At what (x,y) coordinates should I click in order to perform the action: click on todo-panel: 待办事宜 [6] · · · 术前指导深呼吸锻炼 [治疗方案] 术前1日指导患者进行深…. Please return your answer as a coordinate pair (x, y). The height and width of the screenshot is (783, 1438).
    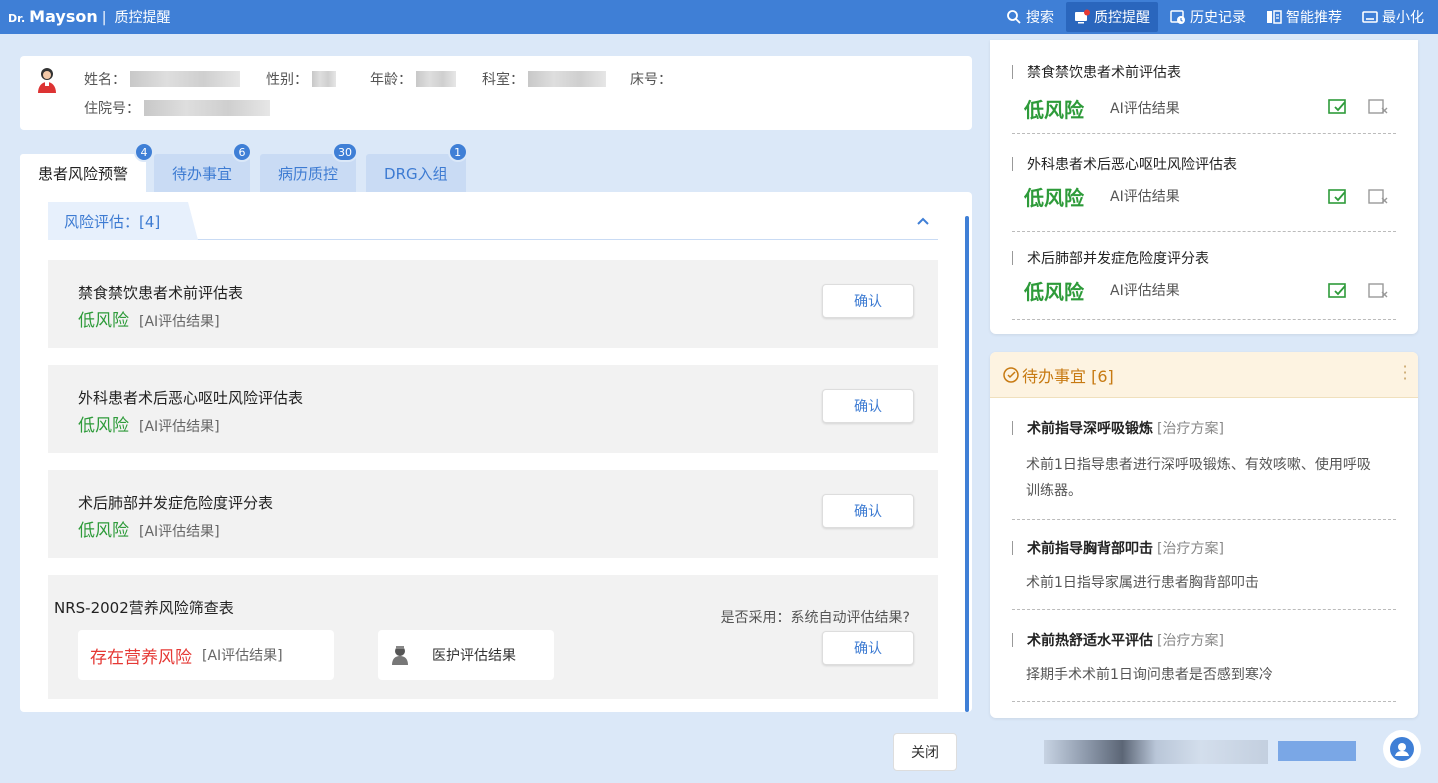
    Looking at the image, I should click on (1204, 535).